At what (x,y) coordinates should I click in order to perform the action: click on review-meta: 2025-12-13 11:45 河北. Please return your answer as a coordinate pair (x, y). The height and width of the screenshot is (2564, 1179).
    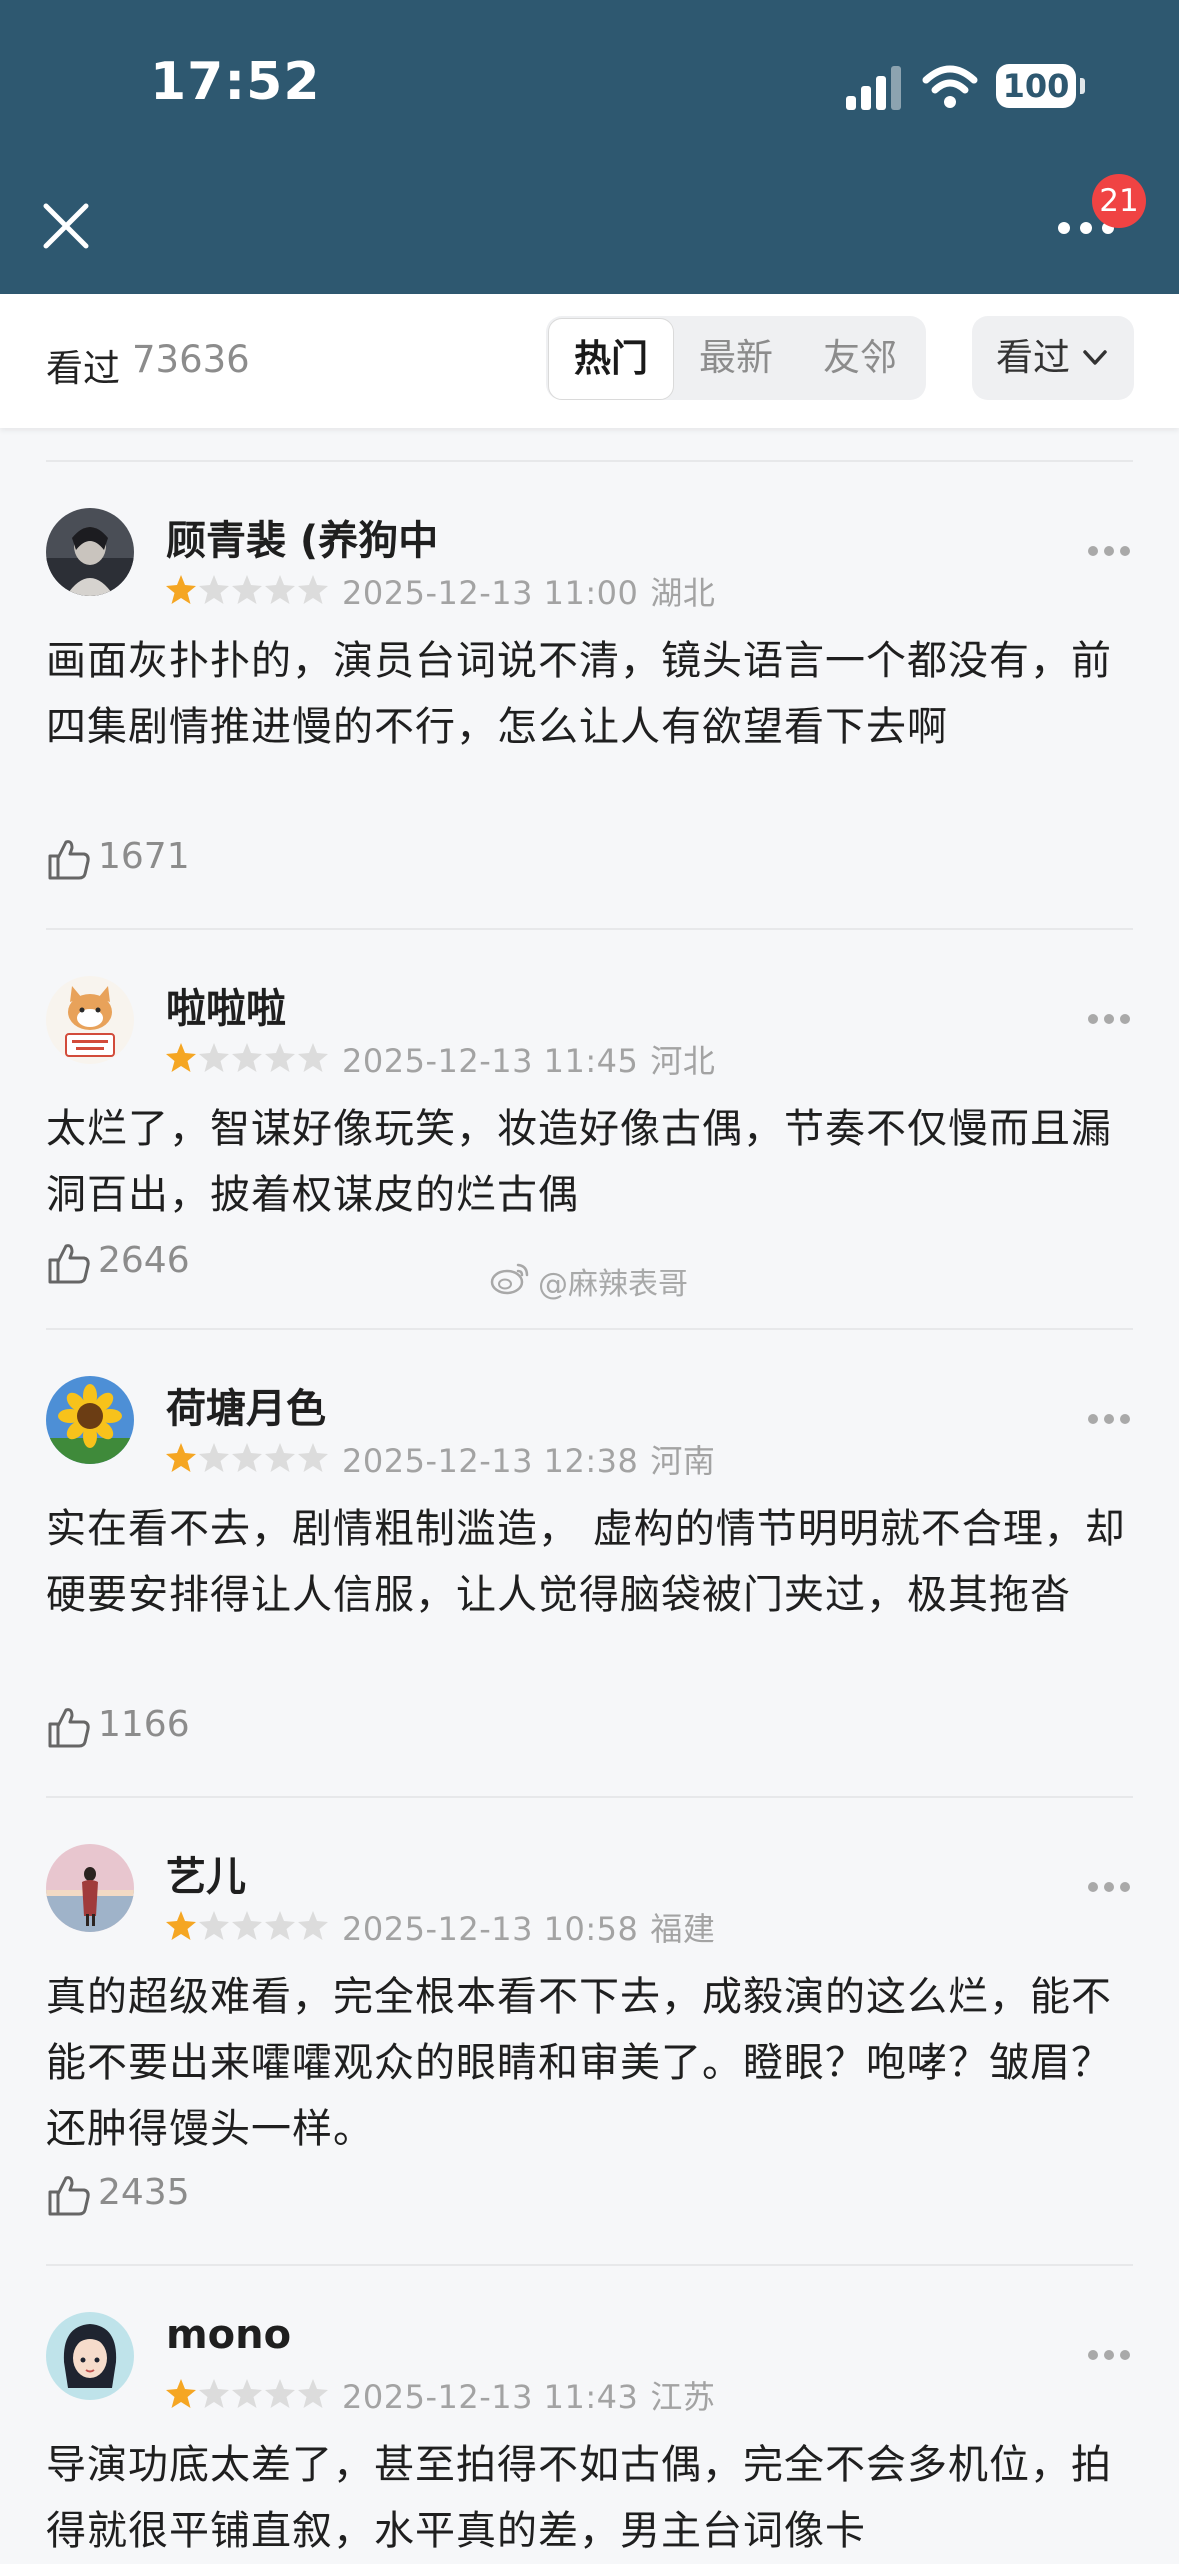
    Looking at the image, I should click on (528, 1059).